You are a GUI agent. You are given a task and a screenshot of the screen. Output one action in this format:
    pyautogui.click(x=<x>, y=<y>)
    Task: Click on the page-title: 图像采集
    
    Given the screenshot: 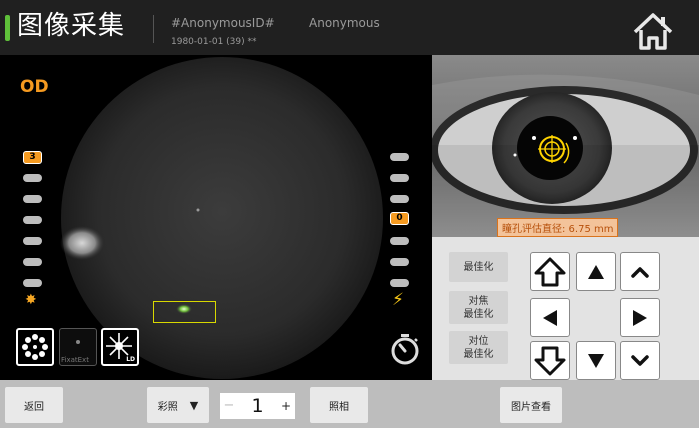 What is the action you would take?
    pyautogui.click(x=71, y=26)
    